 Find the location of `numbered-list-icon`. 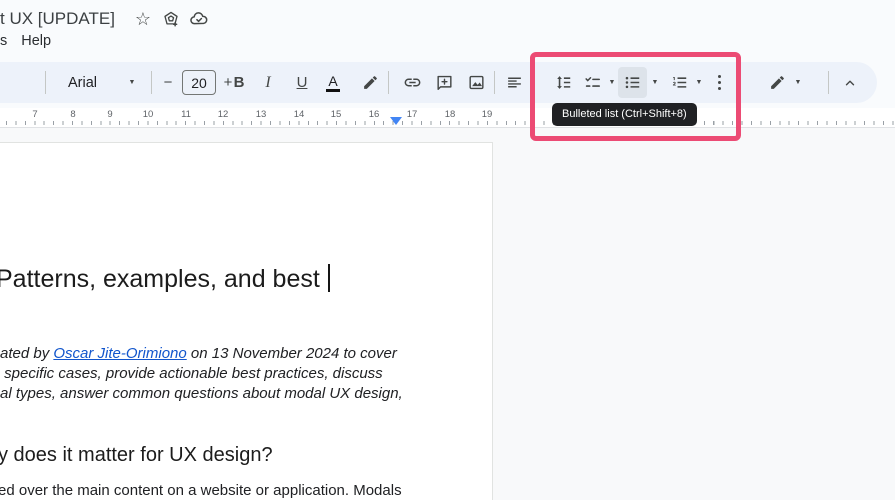

numbered-list-icon is located at coordinates (679, 82).